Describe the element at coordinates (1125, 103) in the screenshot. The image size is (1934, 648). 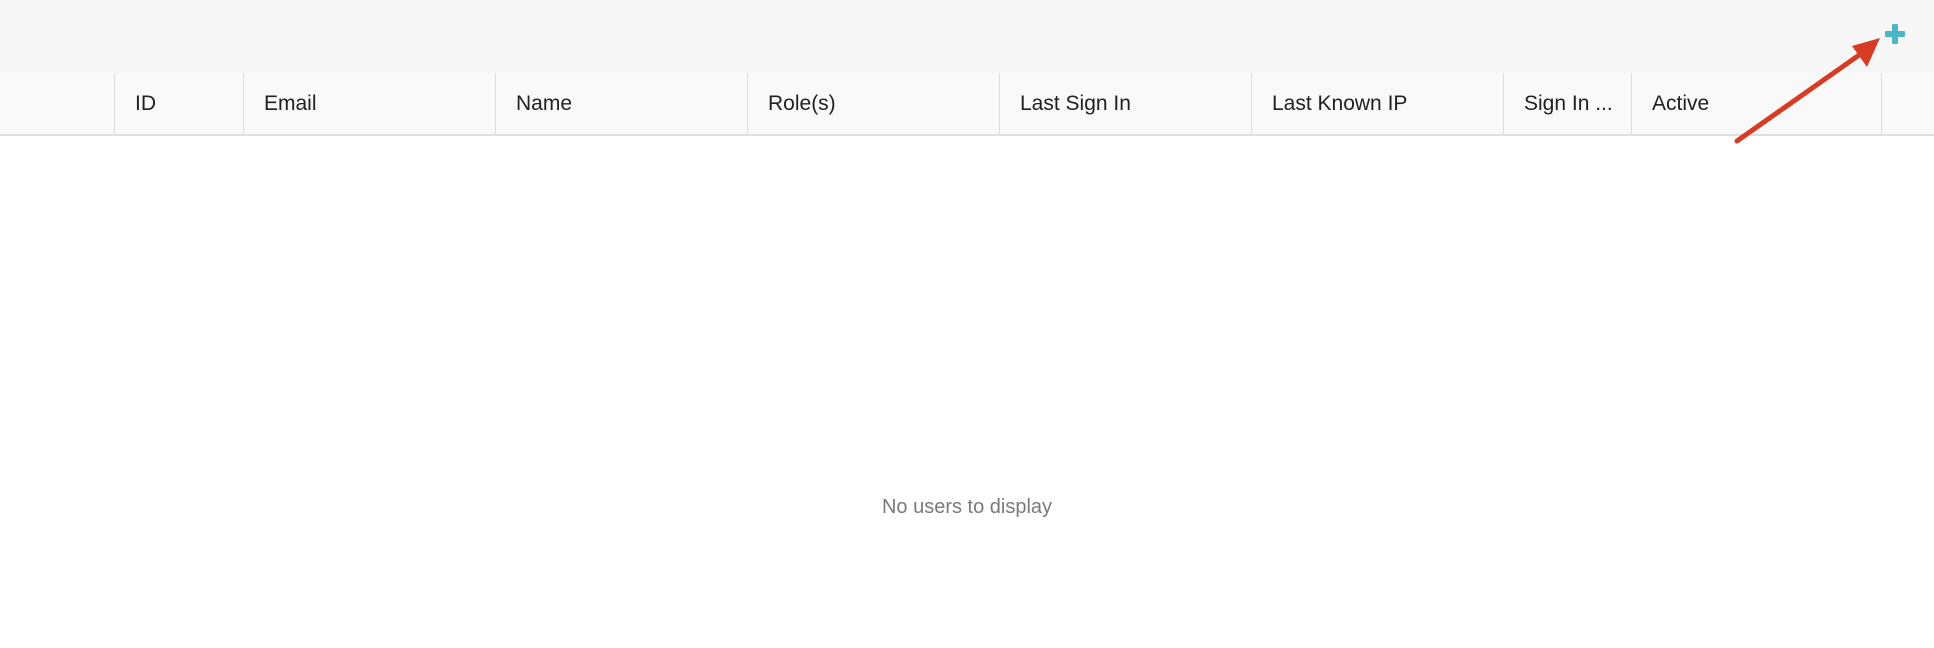
I see `column-header-last-sign-in: Last Sign In` at that location.